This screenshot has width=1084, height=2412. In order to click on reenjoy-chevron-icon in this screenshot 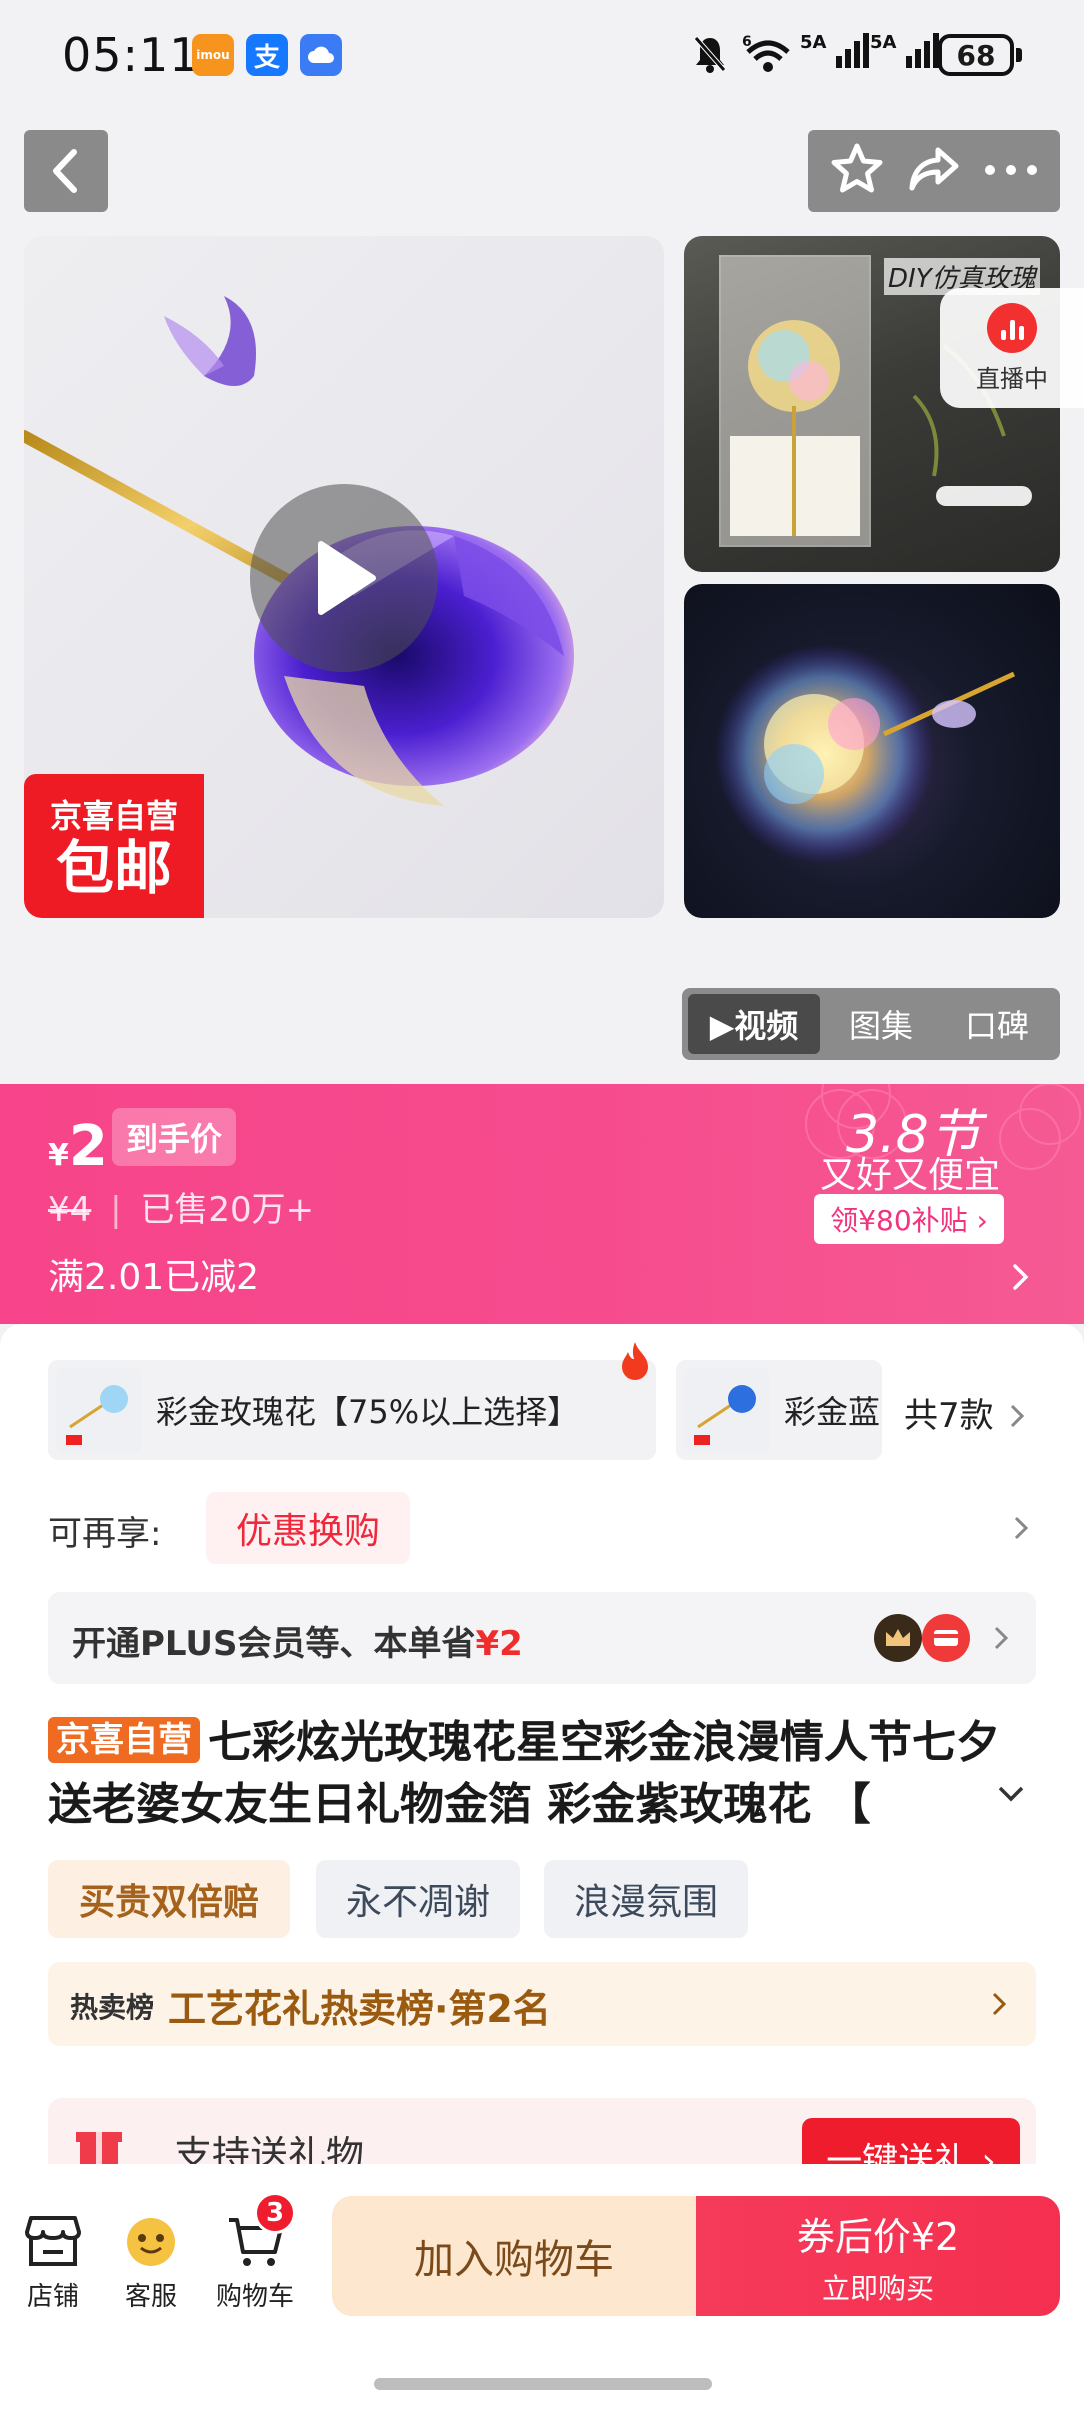, I will do `click(1021, 1530)`.